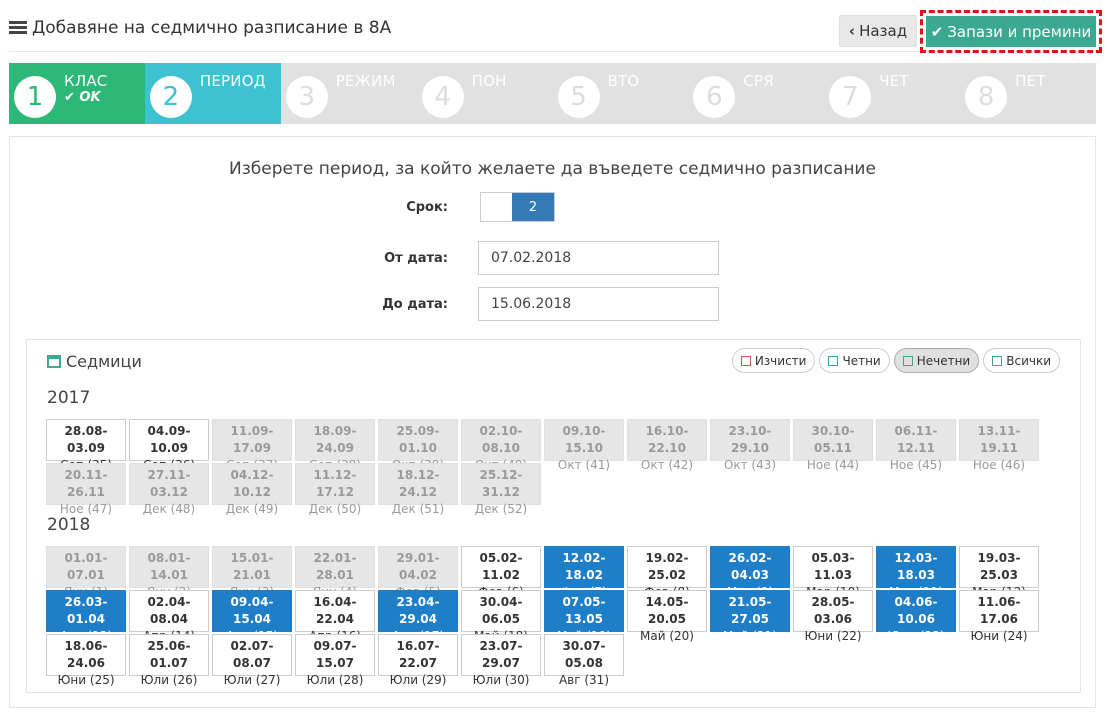  Describe the element at coordinates (758, 81) in the screenshot. I see `step-label: СРЯ` at that location.